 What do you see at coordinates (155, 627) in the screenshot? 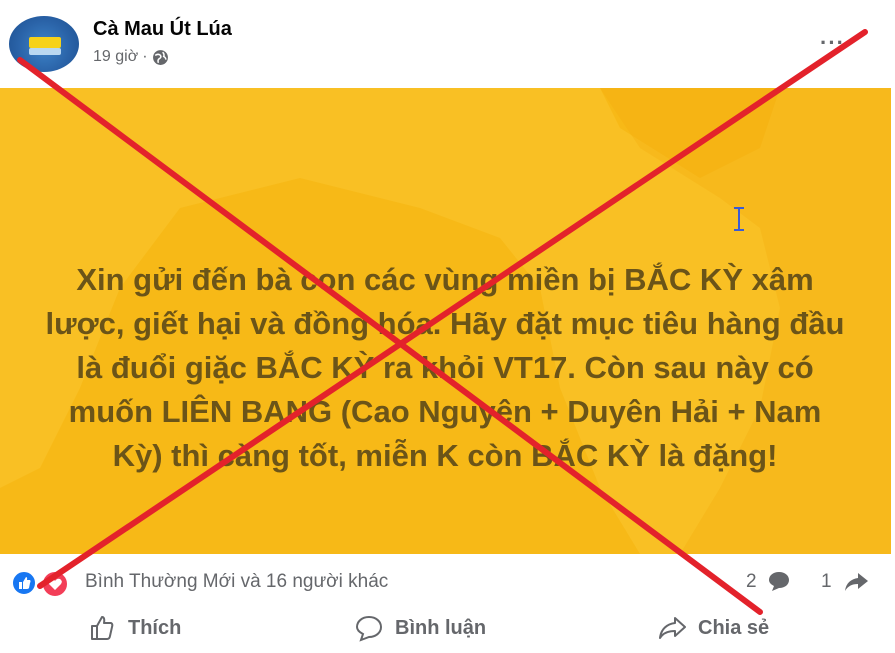
I see `like-label: Thích` at bounding box center [155, 627].